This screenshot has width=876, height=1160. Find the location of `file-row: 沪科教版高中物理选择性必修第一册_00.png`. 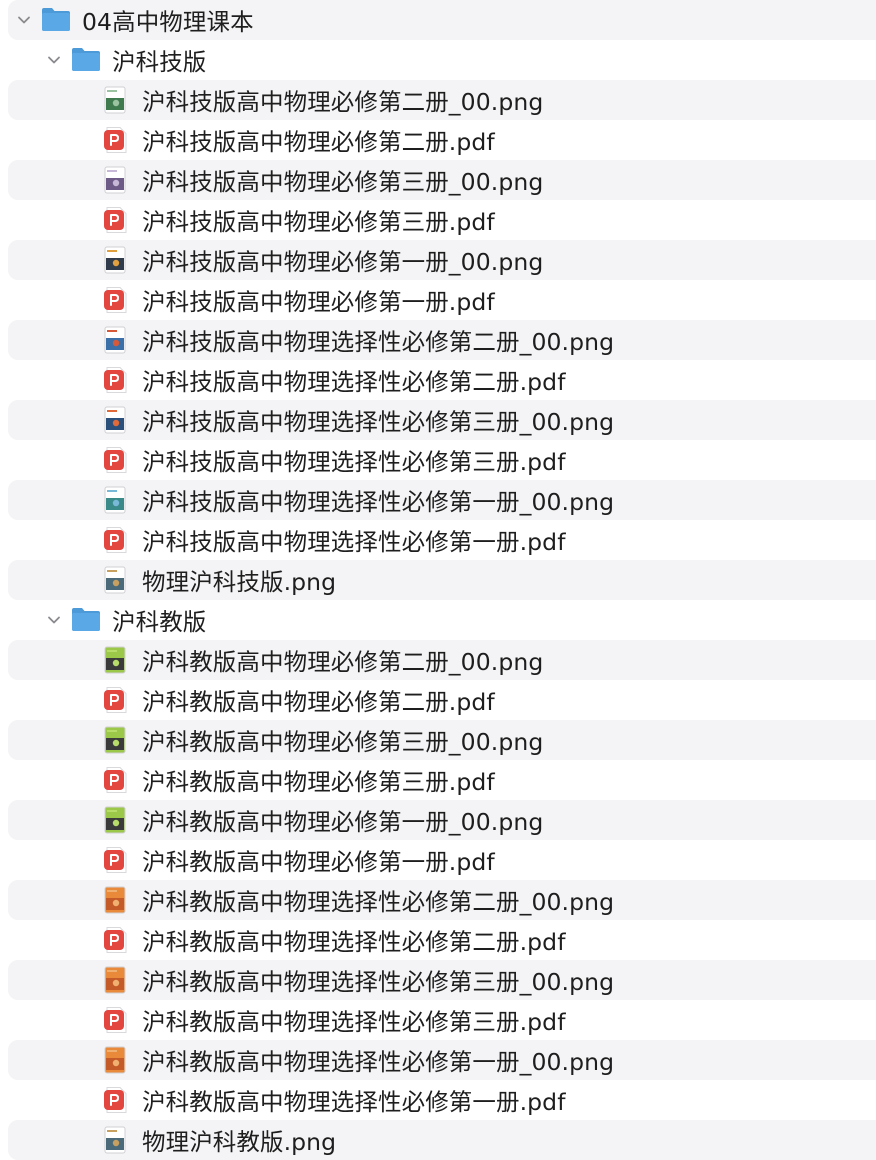

file-row: 沪科教版高中物理选择性必修第一册_00.png is located at coordinates (438, 1060).